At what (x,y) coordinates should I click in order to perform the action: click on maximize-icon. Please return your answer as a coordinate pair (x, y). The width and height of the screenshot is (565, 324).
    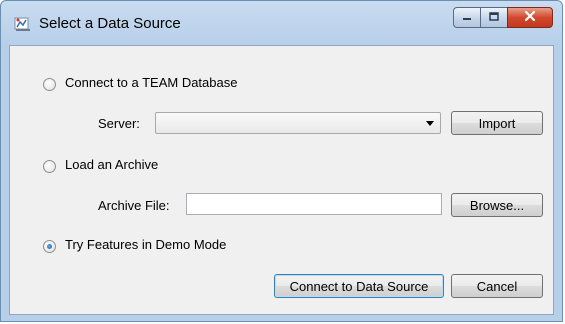
    Looking at the image, I should click on (494, 17).